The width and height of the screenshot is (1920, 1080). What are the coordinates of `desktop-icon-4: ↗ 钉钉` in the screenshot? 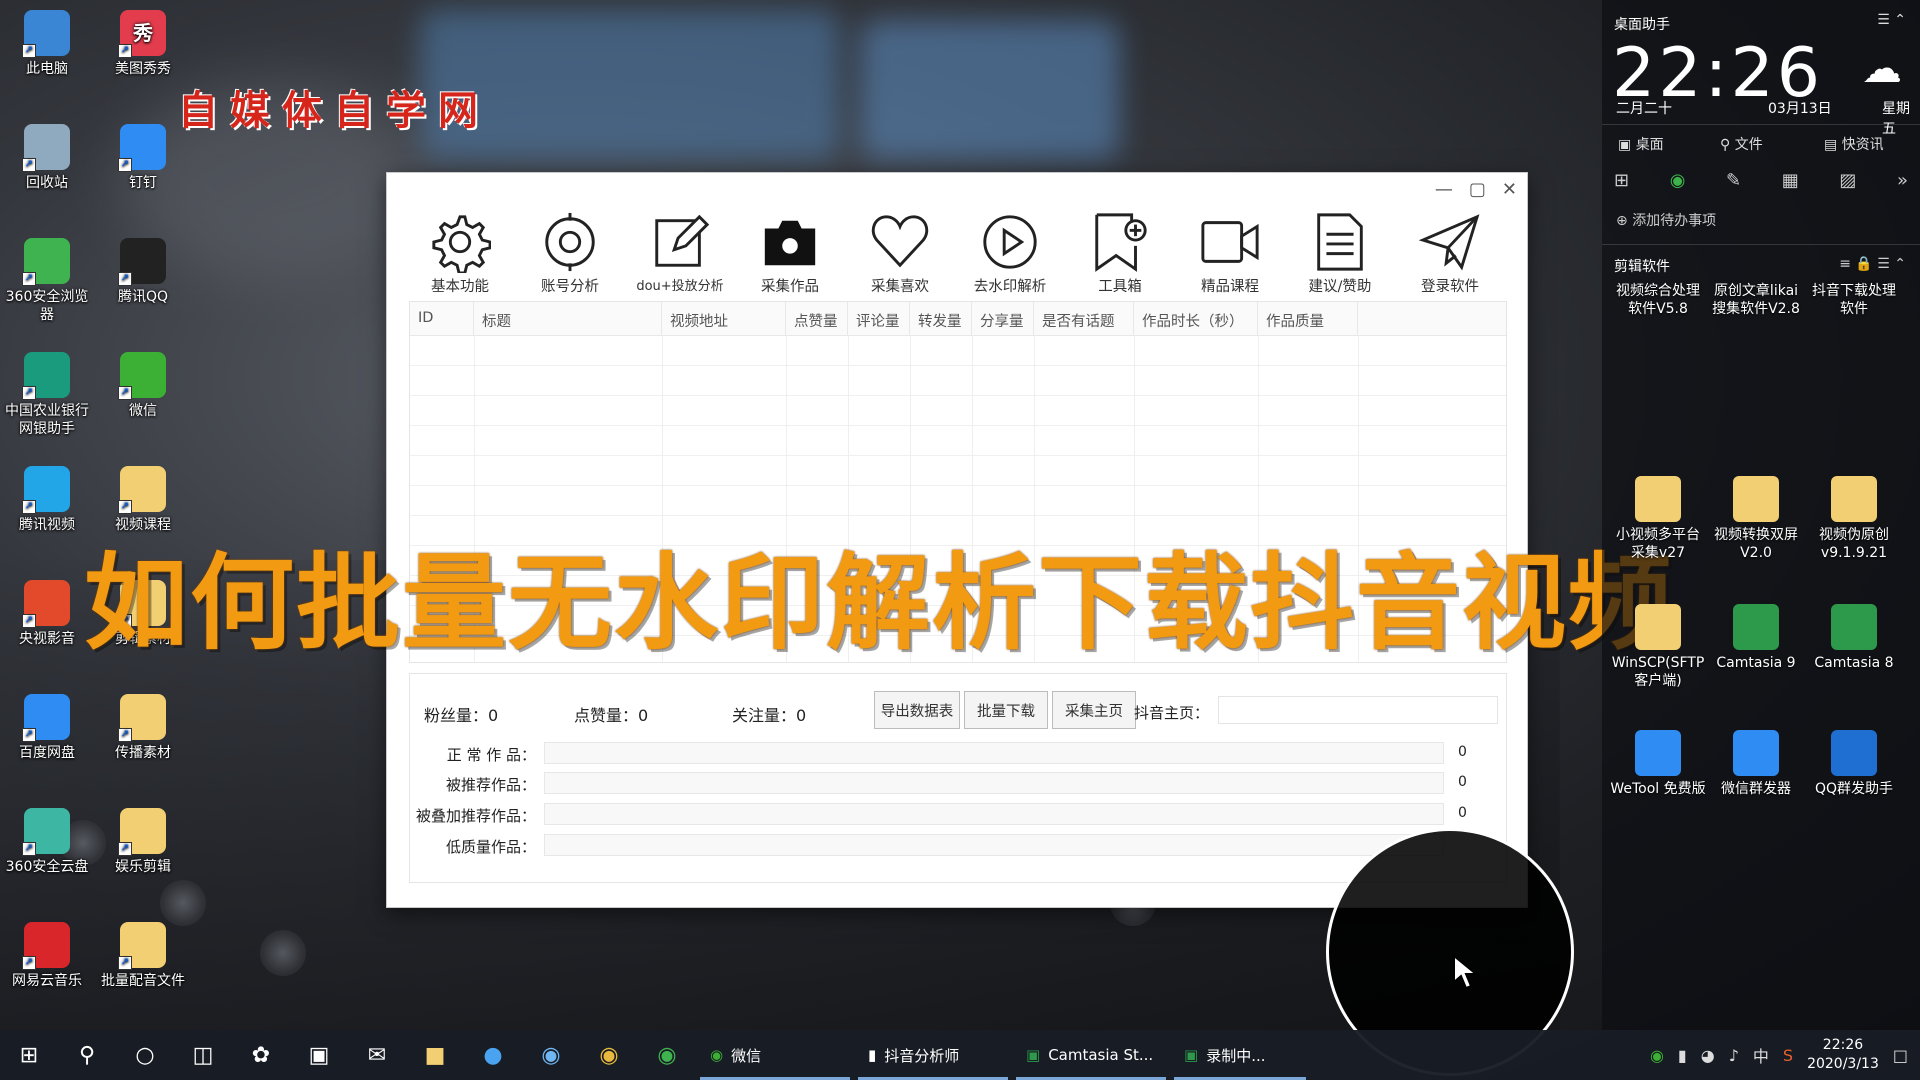 It's located at (143, 158).